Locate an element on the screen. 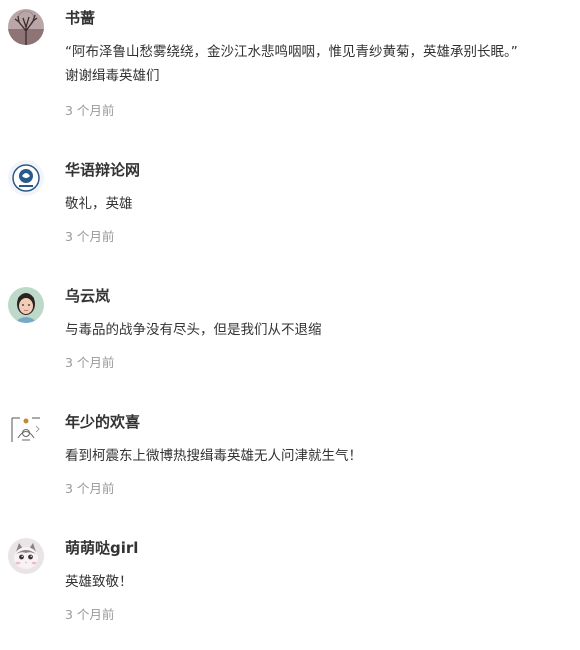  portrait-avatar-icon is located at coordinates (26, 305).